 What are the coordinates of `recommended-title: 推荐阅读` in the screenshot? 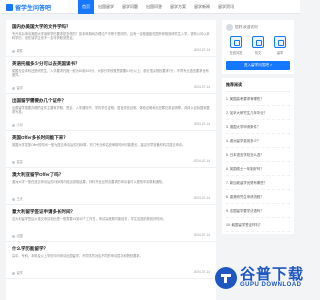 It's located at (258, 87).